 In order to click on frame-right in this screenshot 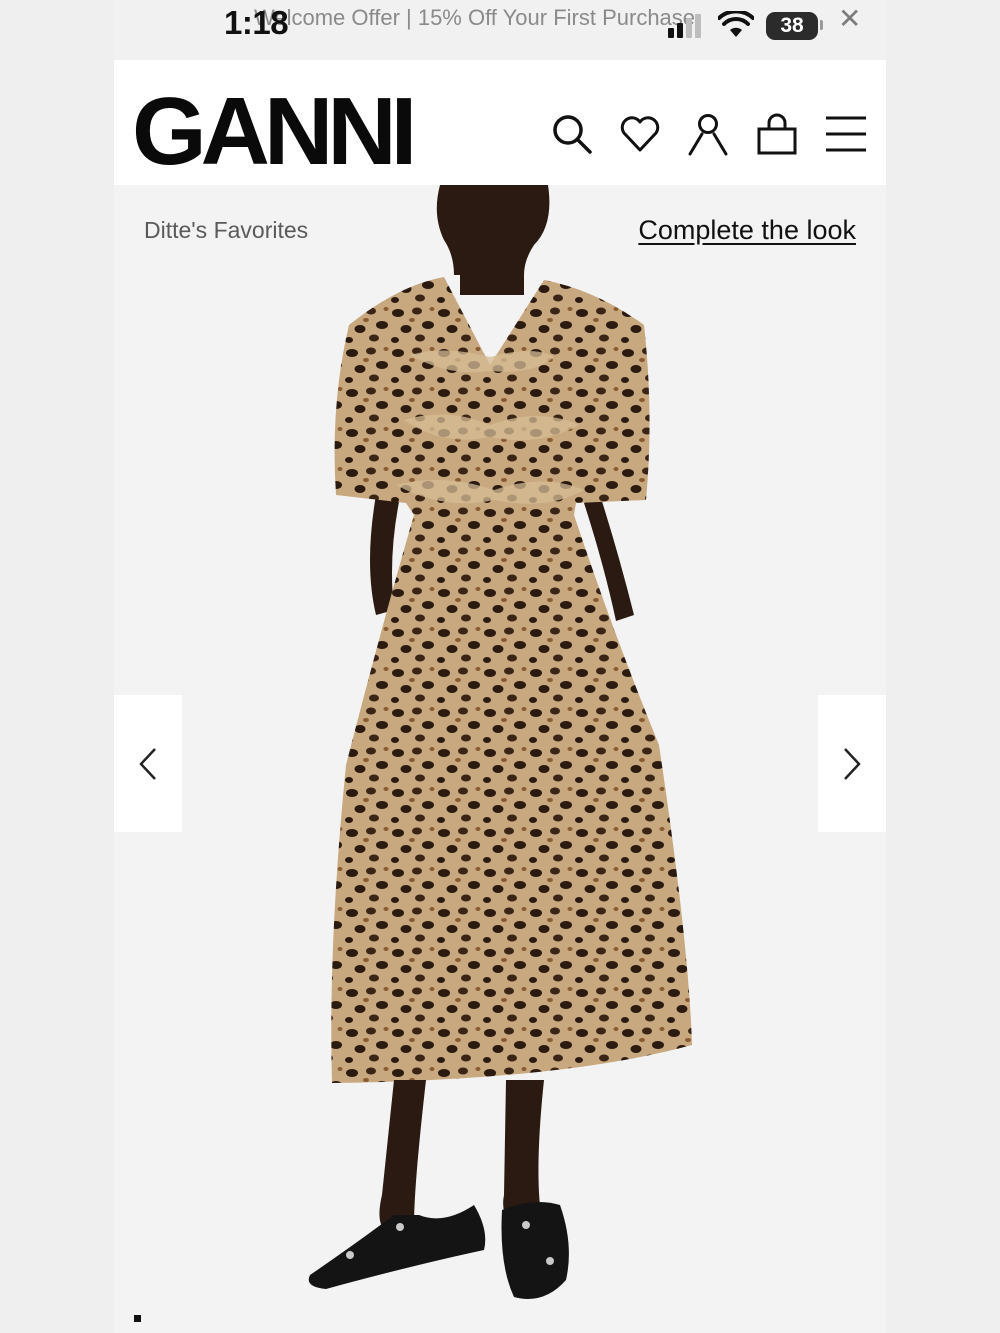, I will do `click(943, 666)`.